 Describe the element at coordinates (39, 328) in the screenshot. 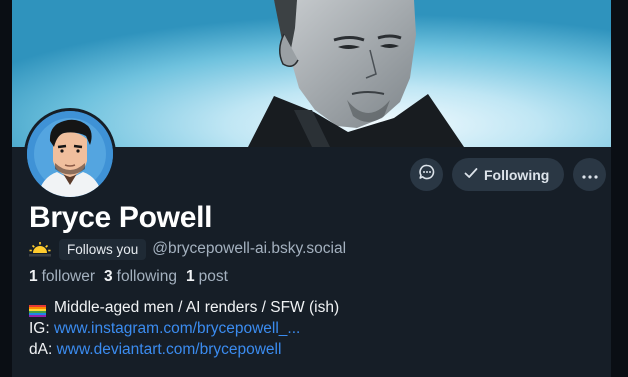

I see `ig-prefix: IG:` at that location.